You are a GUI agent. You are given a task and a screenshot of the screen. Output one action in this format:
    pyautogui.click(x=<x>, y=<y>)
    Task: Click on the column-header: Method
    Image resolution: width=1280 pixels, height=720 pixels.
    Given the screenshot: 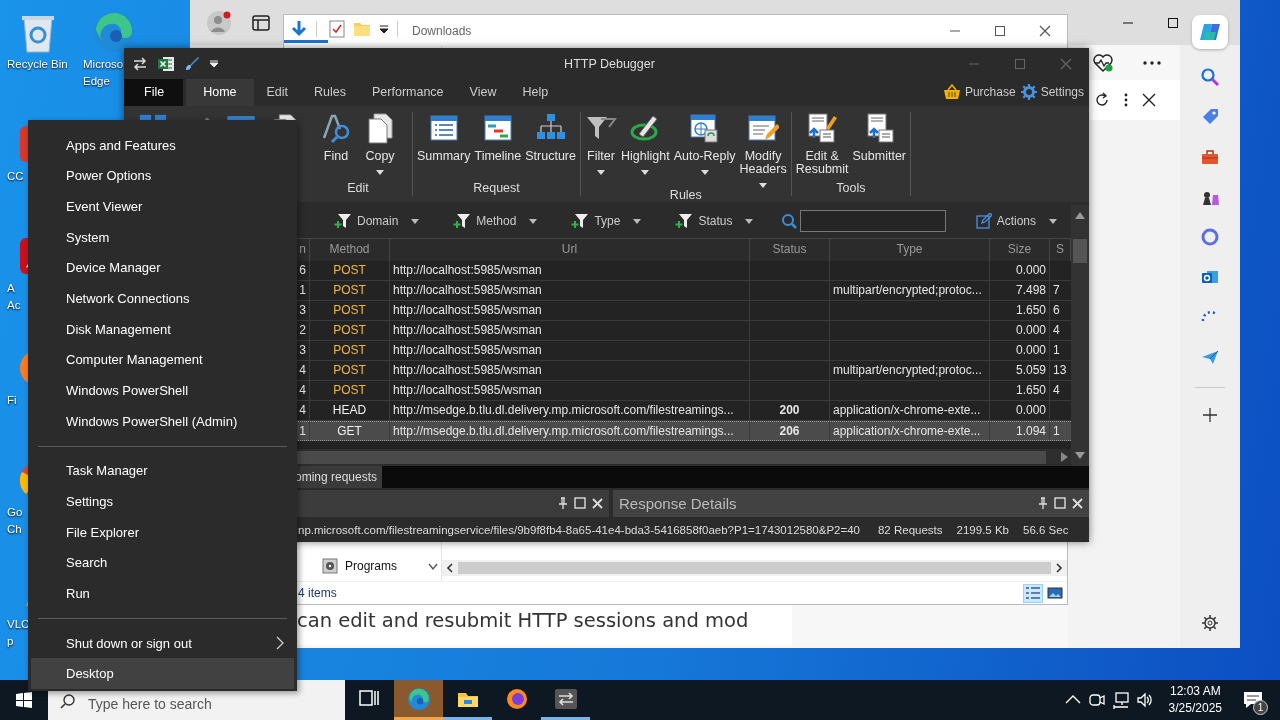 What is the action you would take?
    pyautogui.click(x=350, y=249)
    